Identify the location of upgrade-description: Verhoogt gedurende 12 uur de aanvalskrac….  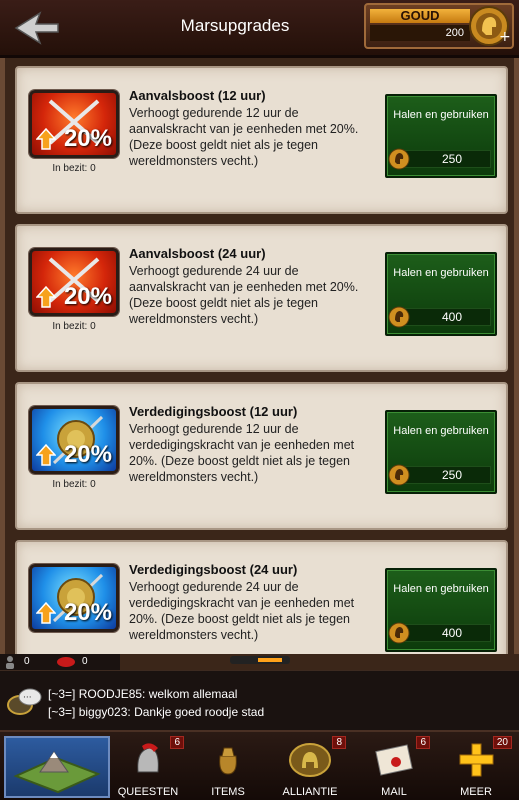
(244, 137).